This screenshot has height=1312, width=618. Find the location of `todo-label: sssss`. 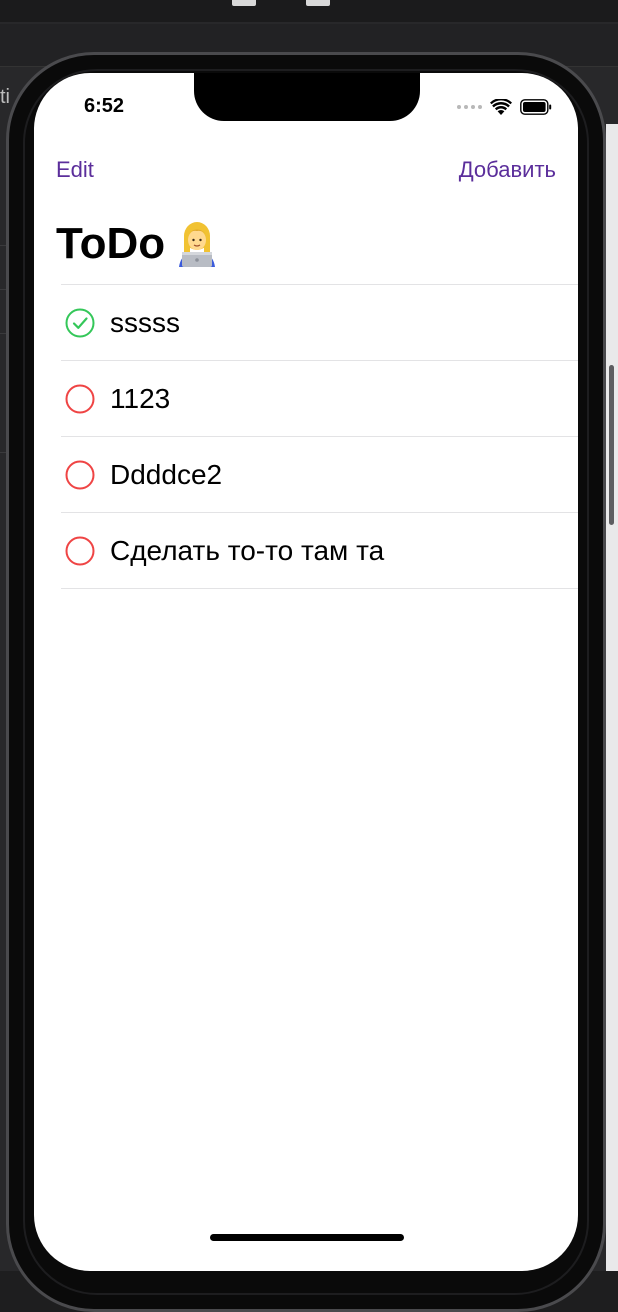

todo-label: sssss is located at coordinates (145, 322).